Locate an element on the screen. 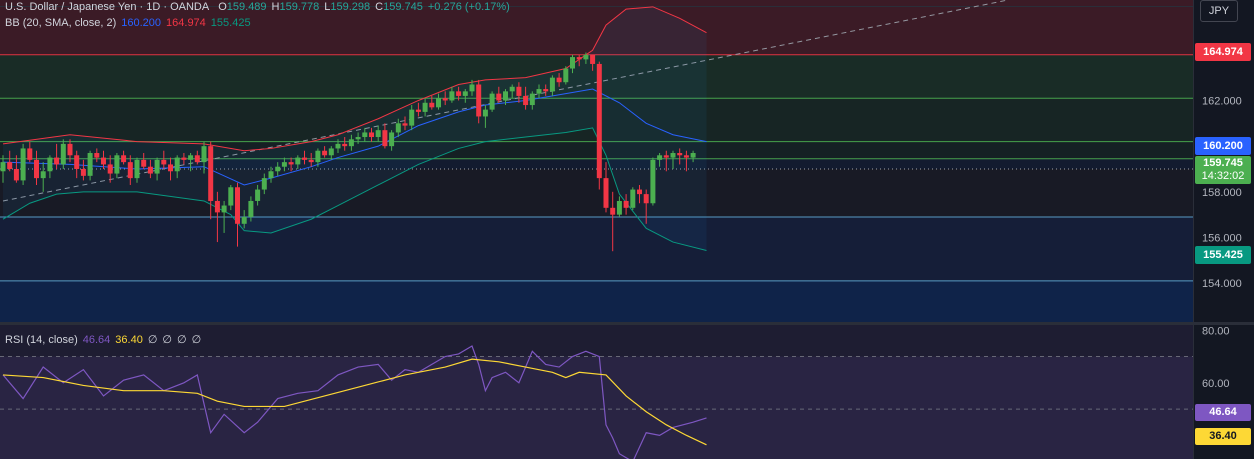 The image size is (1254, 459). price-axis-tick: 154.000 is located at coordinates (1222, 284).